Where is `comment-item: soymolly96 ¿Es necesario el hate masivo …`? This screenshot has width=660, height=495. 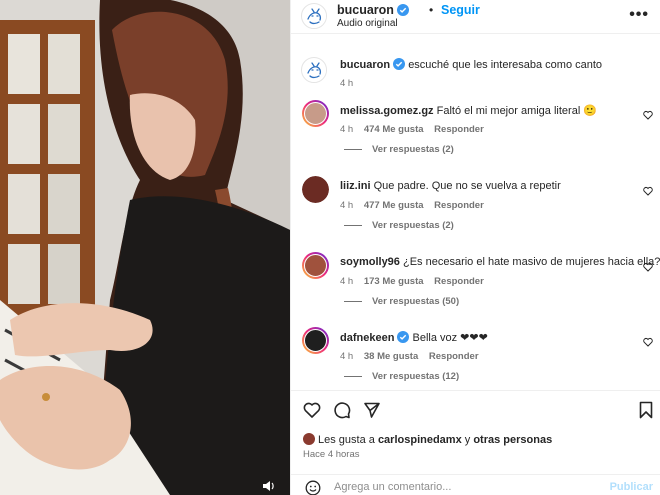
comment-item: soymolly96 ¿Es necesario el hate masivo … is located at coordinates (475, 289).